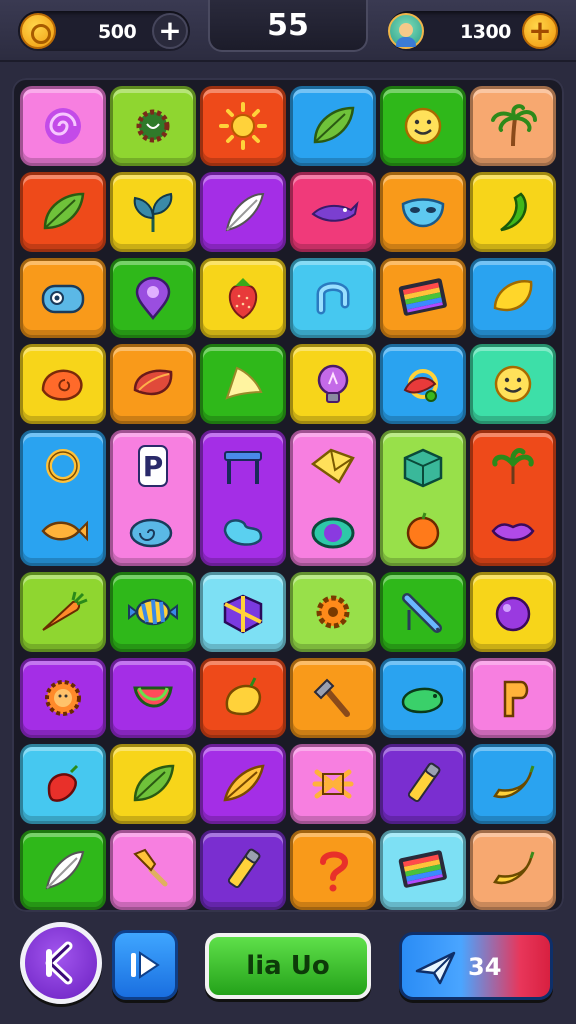 The height and width of the screenshot is (1024, 576). What do you see at coordinates (513, 531) in the screenshot?
I see `lips-icon` at bounding box center [513, 531].